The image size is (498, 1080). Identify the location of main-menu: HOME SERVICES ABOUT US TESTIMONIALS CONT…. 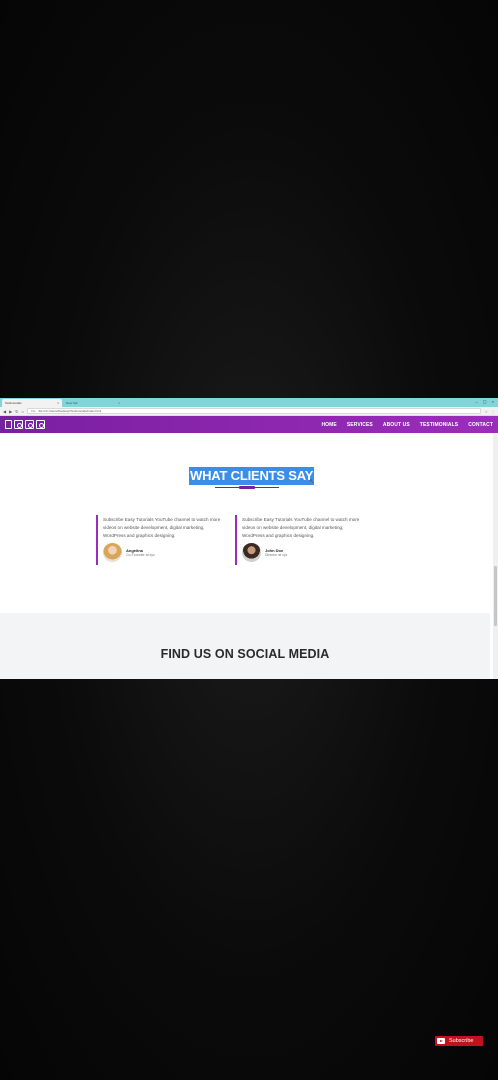
(407, 425).